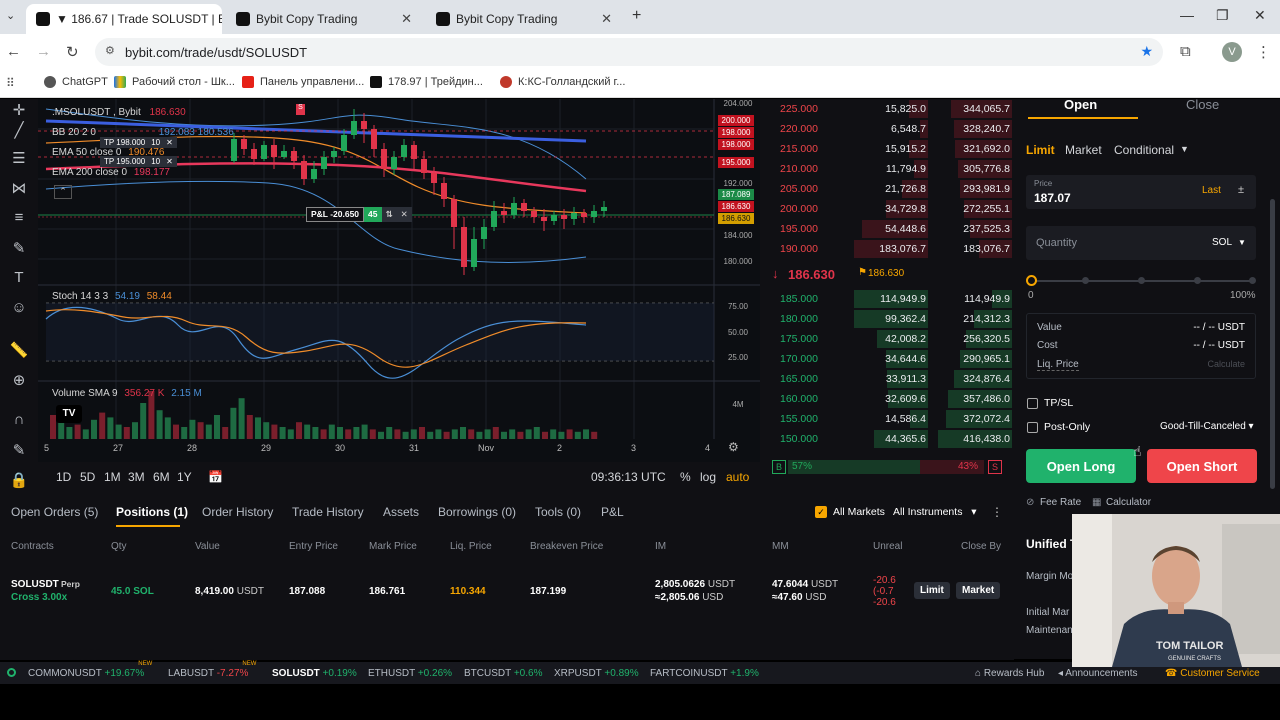 Image resolution: width=1280 pixels, height=720 pixels. Describe the element at coordinates (1144, 150) in the screenshot. I see `order-type-conditional: Conditional` at that location.